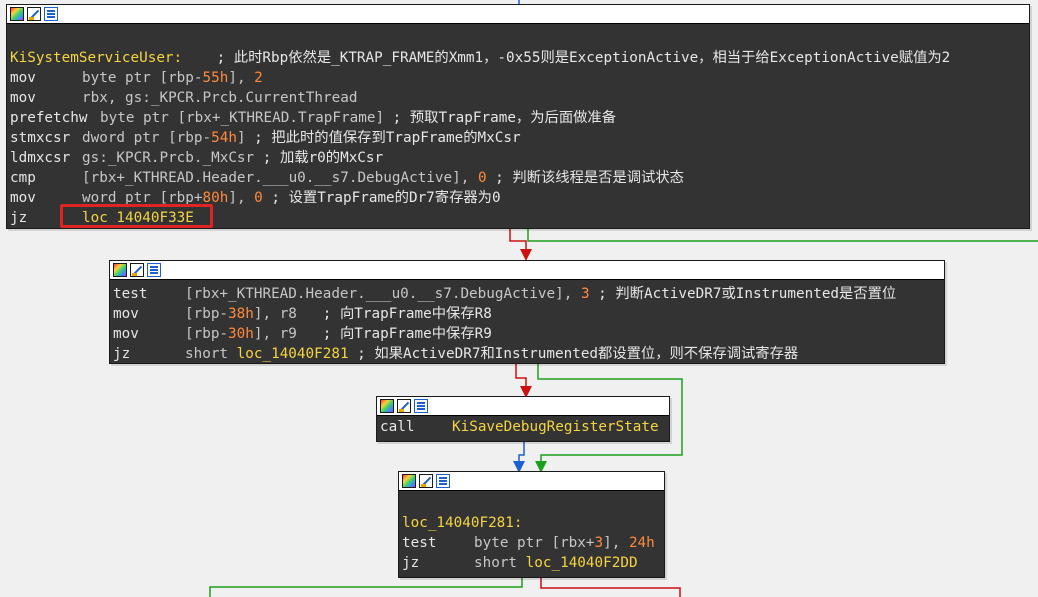 The image size is (1038, 597). Describe the element at coordinates (40, 138) in the screenshot. I see `mnemonic: stmxcsr` at that location.